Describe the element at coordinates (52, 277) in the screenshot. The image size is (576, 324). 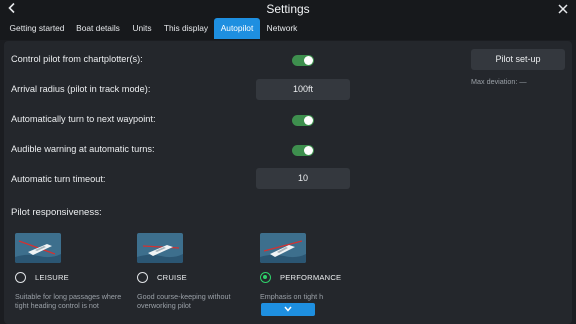
I see `leisure-label: LEISURE` at that location.